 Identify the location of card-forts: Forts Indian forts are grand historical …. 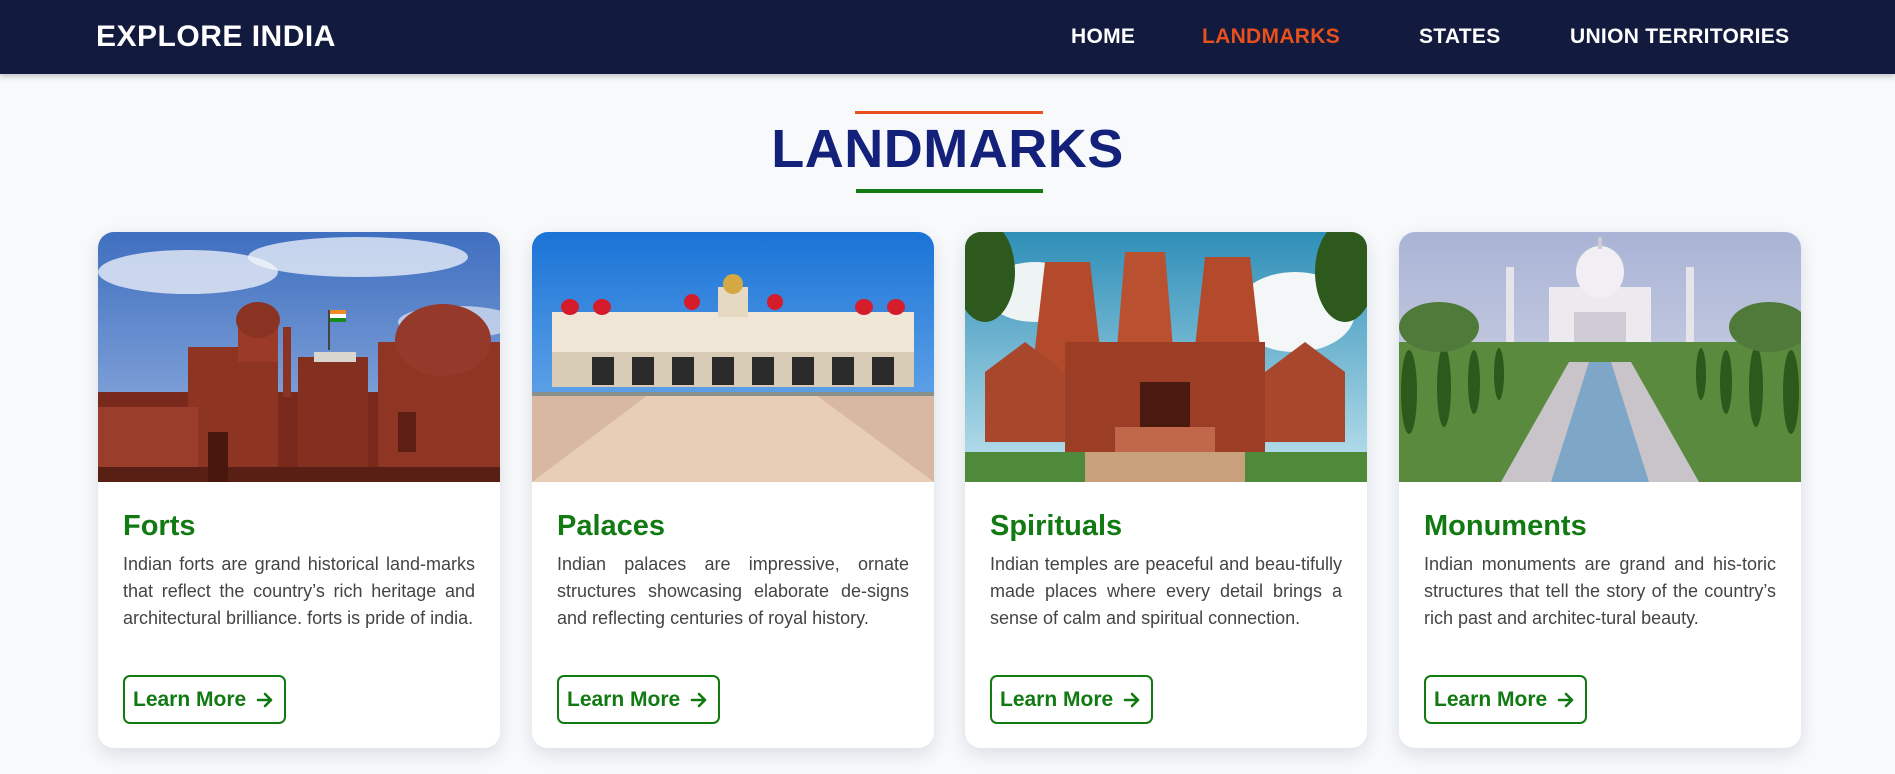
(299, 490).